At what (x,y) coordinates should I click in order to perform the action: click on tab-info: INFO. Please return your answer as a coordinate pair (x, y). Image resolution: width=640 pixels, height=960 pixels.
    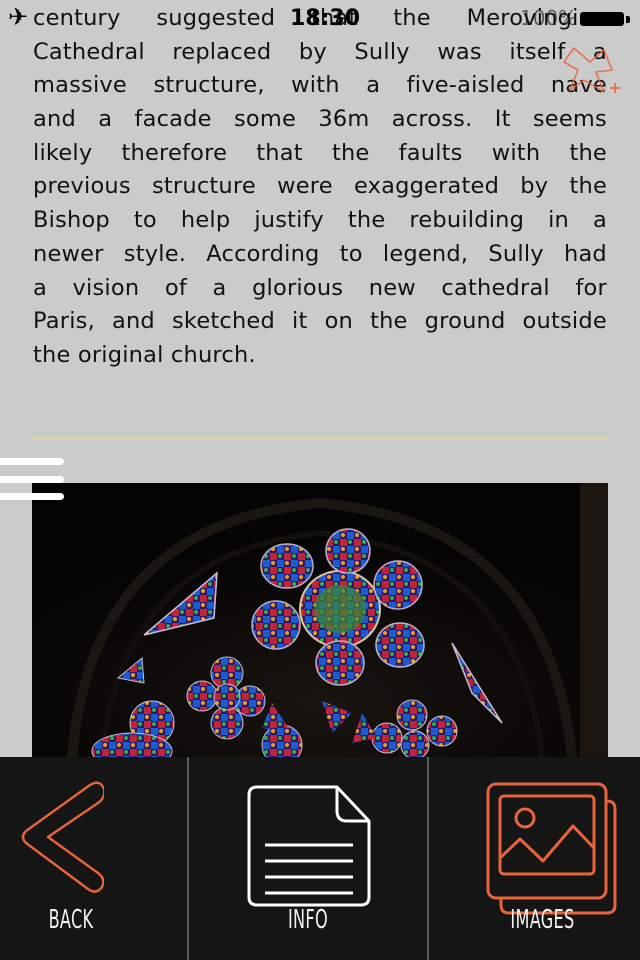
    Looking at the image, I should click on (307, 858).